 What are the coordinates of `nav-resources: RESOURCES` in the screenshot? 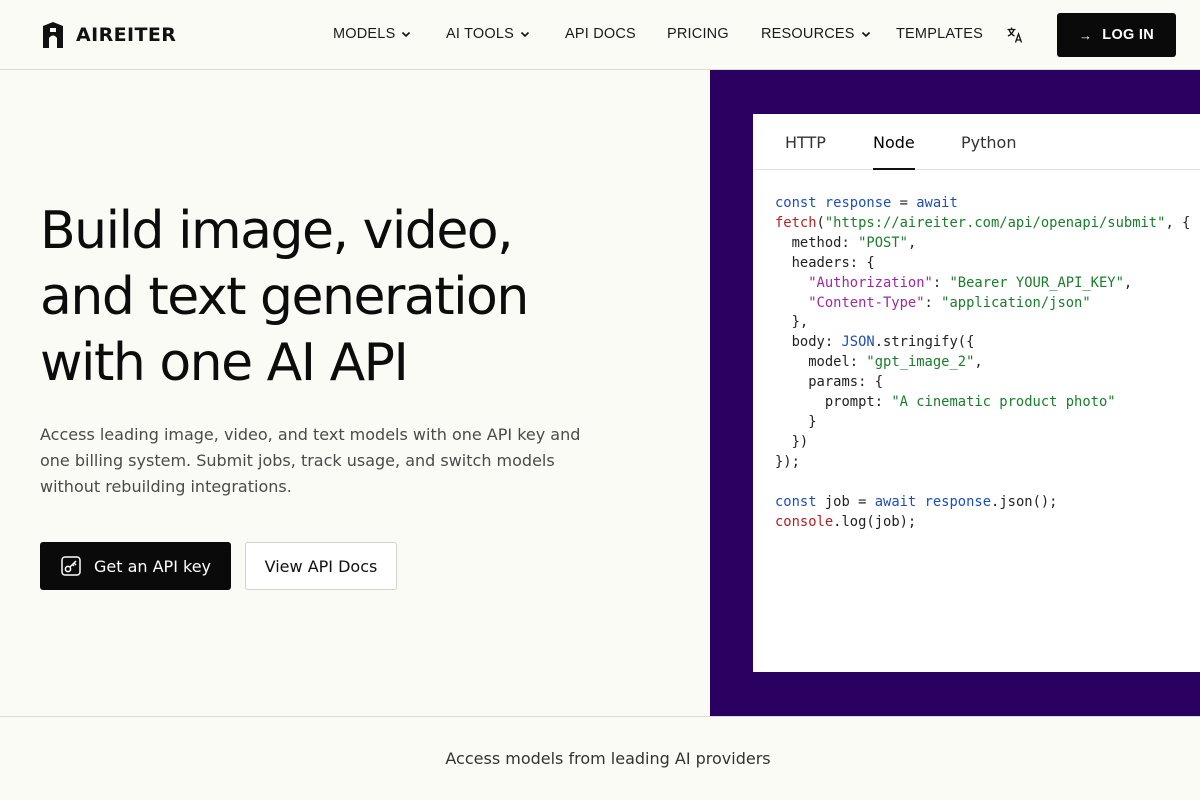 It's located at (816, 34).